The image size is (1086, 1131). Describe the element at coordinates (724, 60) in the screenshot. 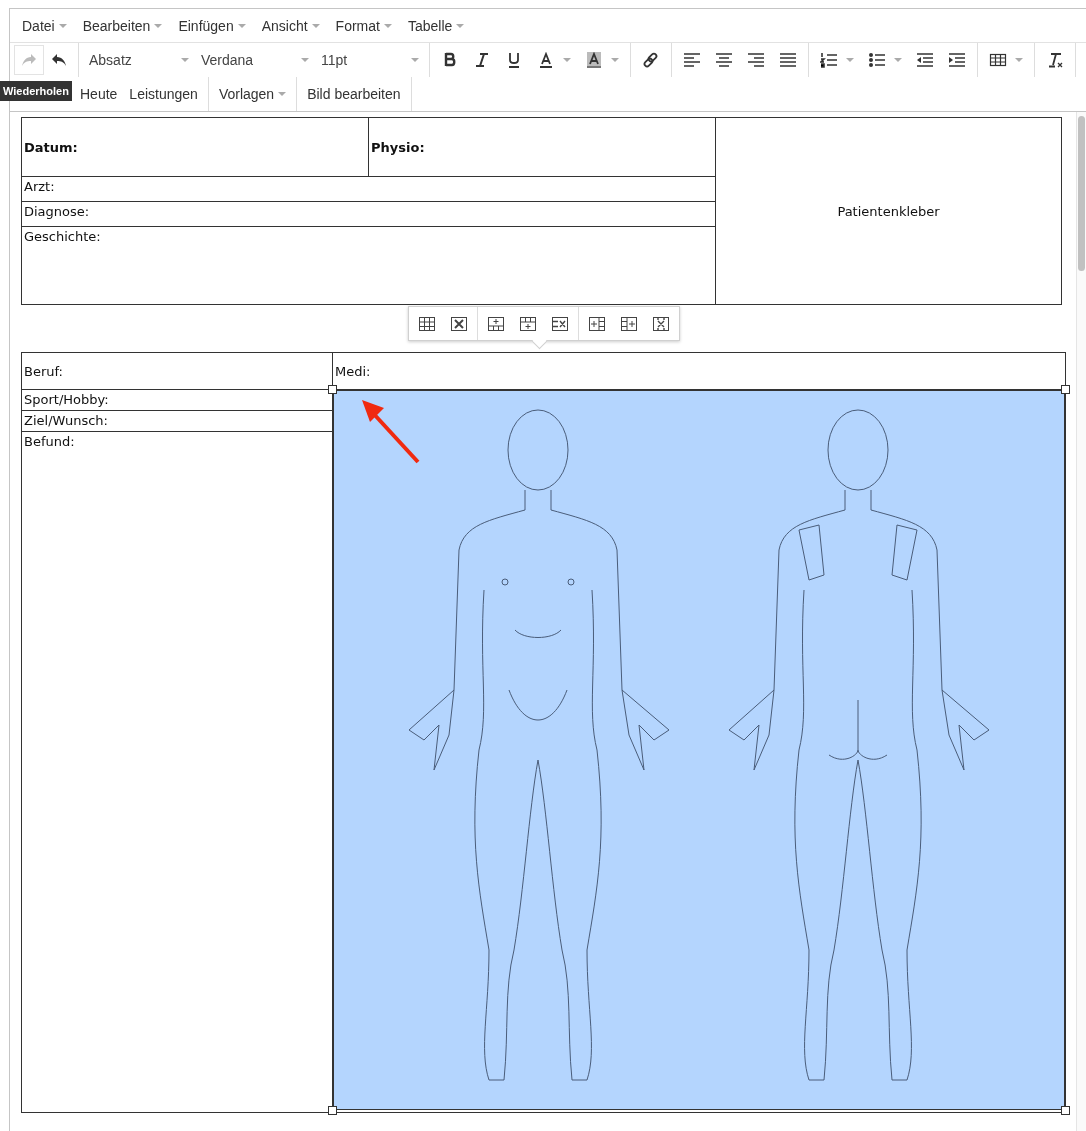

I see `aligncenter-icon` at that location.